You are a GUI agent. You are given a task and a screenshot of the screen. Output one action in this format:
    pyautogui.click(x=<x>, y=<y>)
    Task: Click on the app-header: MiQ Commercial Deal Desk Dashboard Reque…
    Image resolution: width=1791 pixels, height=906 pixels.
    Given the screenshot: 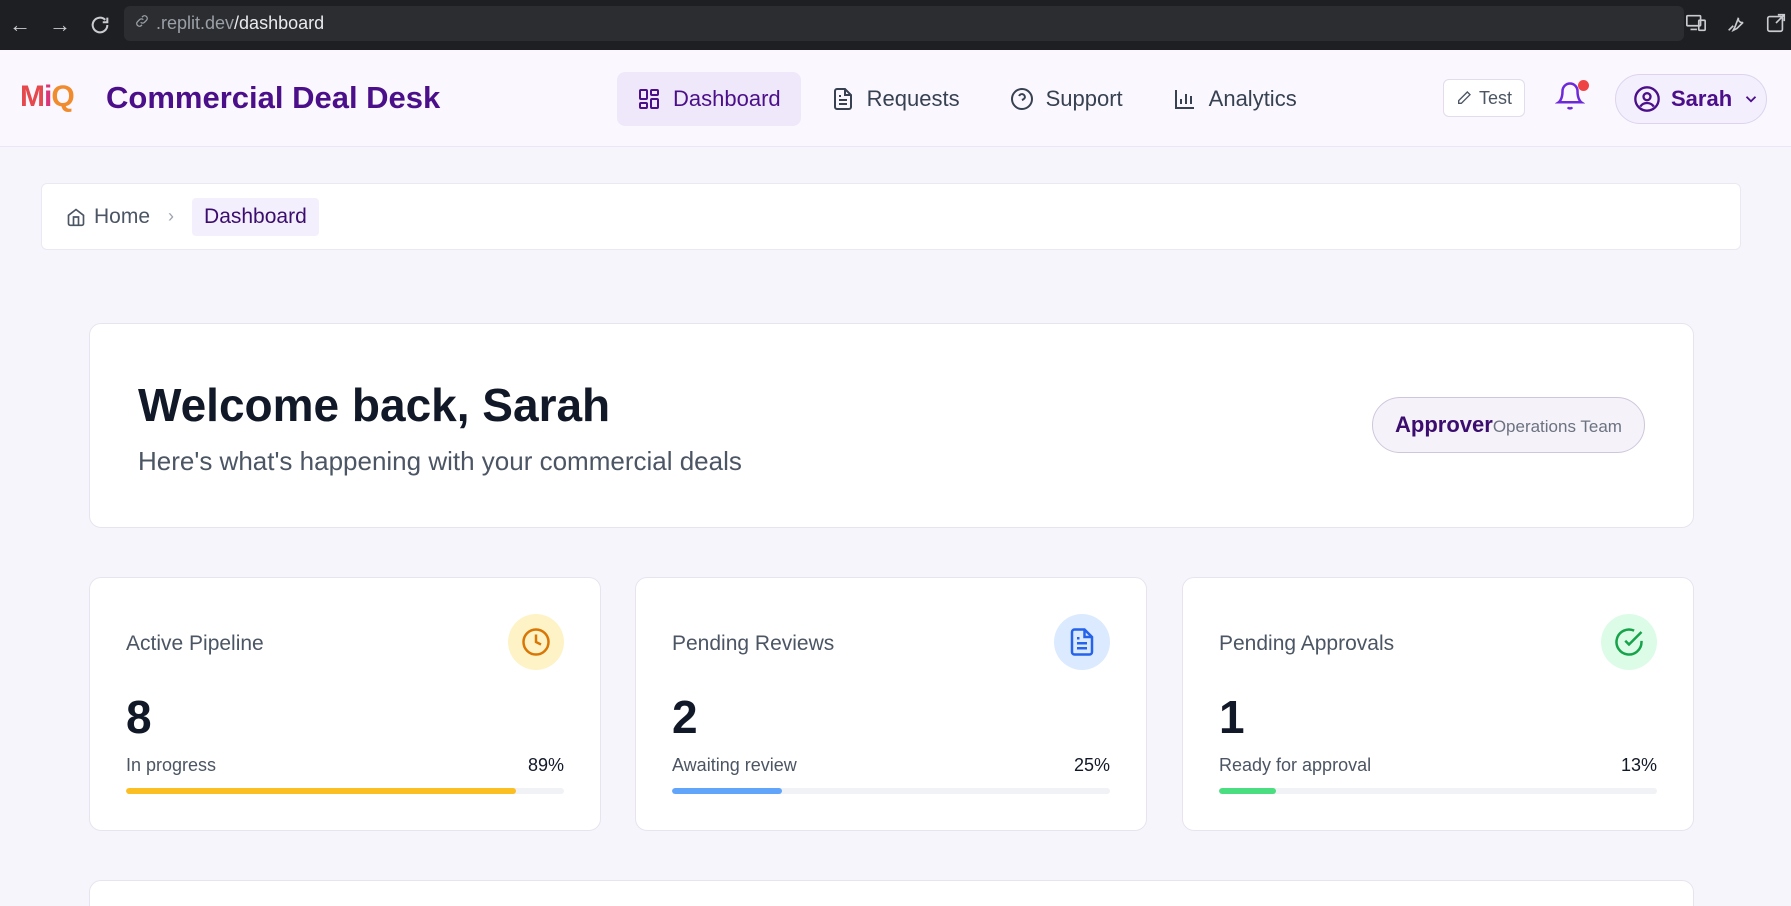 What is the action you would take?
    pyautogui.click(x=895, y=98)
    